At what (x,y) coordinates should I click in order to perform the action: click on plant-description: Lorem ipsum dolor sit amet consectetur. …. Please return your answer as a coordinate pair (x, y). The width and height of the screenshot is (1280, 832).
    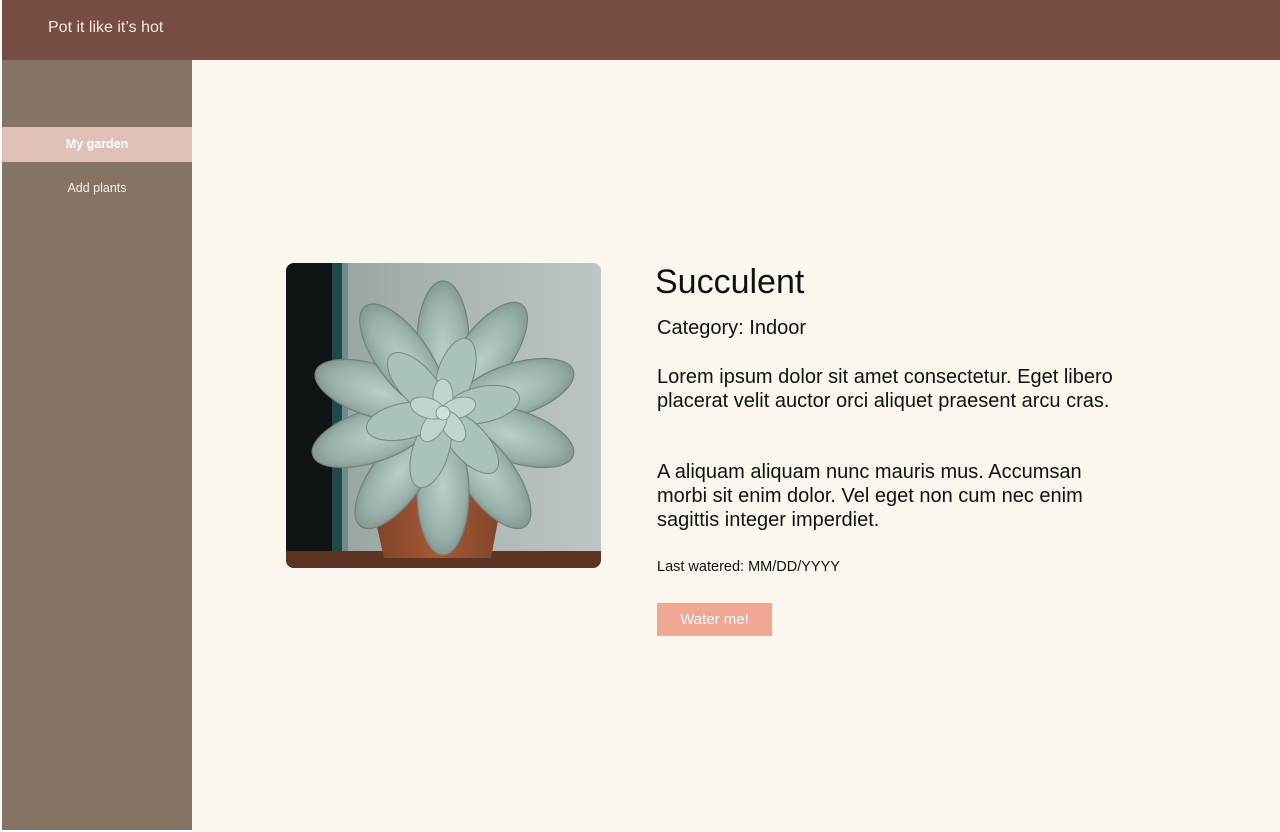
    Looking at the image, I should click on (885, 389).